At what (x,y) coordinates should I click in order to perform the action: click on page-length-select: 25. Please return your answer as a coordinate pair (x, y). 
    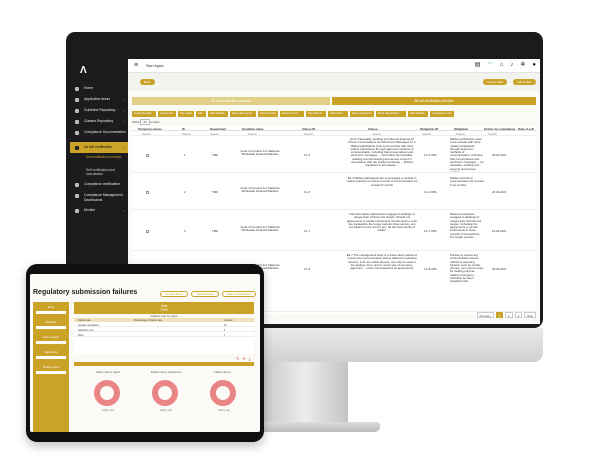
    Looking at the image, I should click on (145, 122).